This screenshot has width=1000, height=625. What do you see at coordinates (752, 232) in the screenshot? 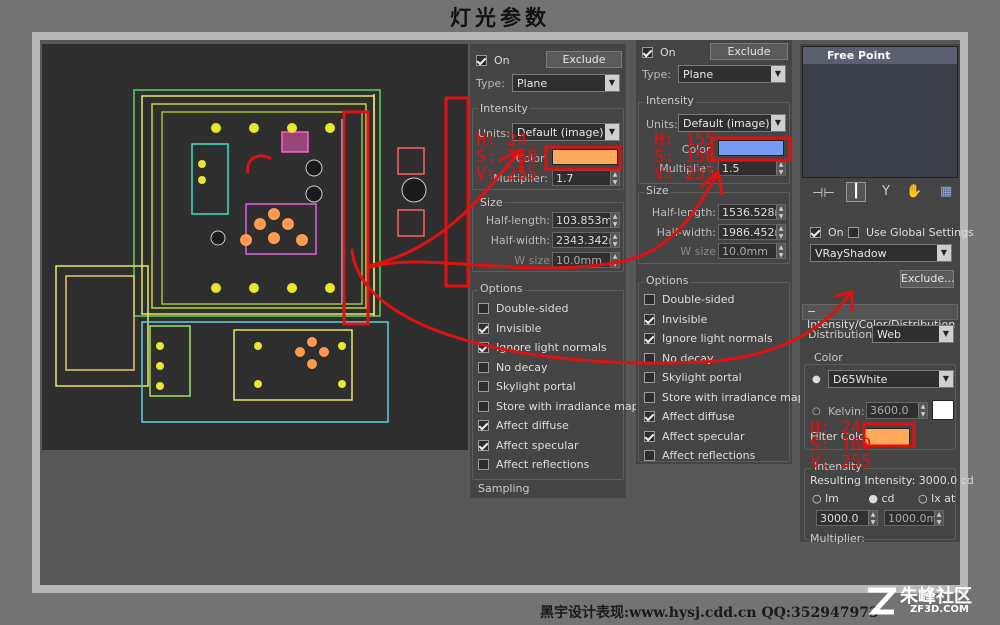
I see `half-width-spinner: 1986.452r ▲ ▼` at bounding box center [752, 232].